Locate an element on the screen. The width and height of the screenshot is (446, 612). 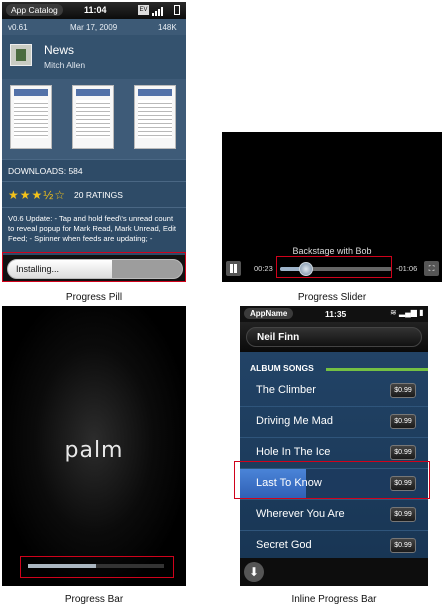
status-bar: App Catalog 11:04 EV is located at coordinates (94, 10).